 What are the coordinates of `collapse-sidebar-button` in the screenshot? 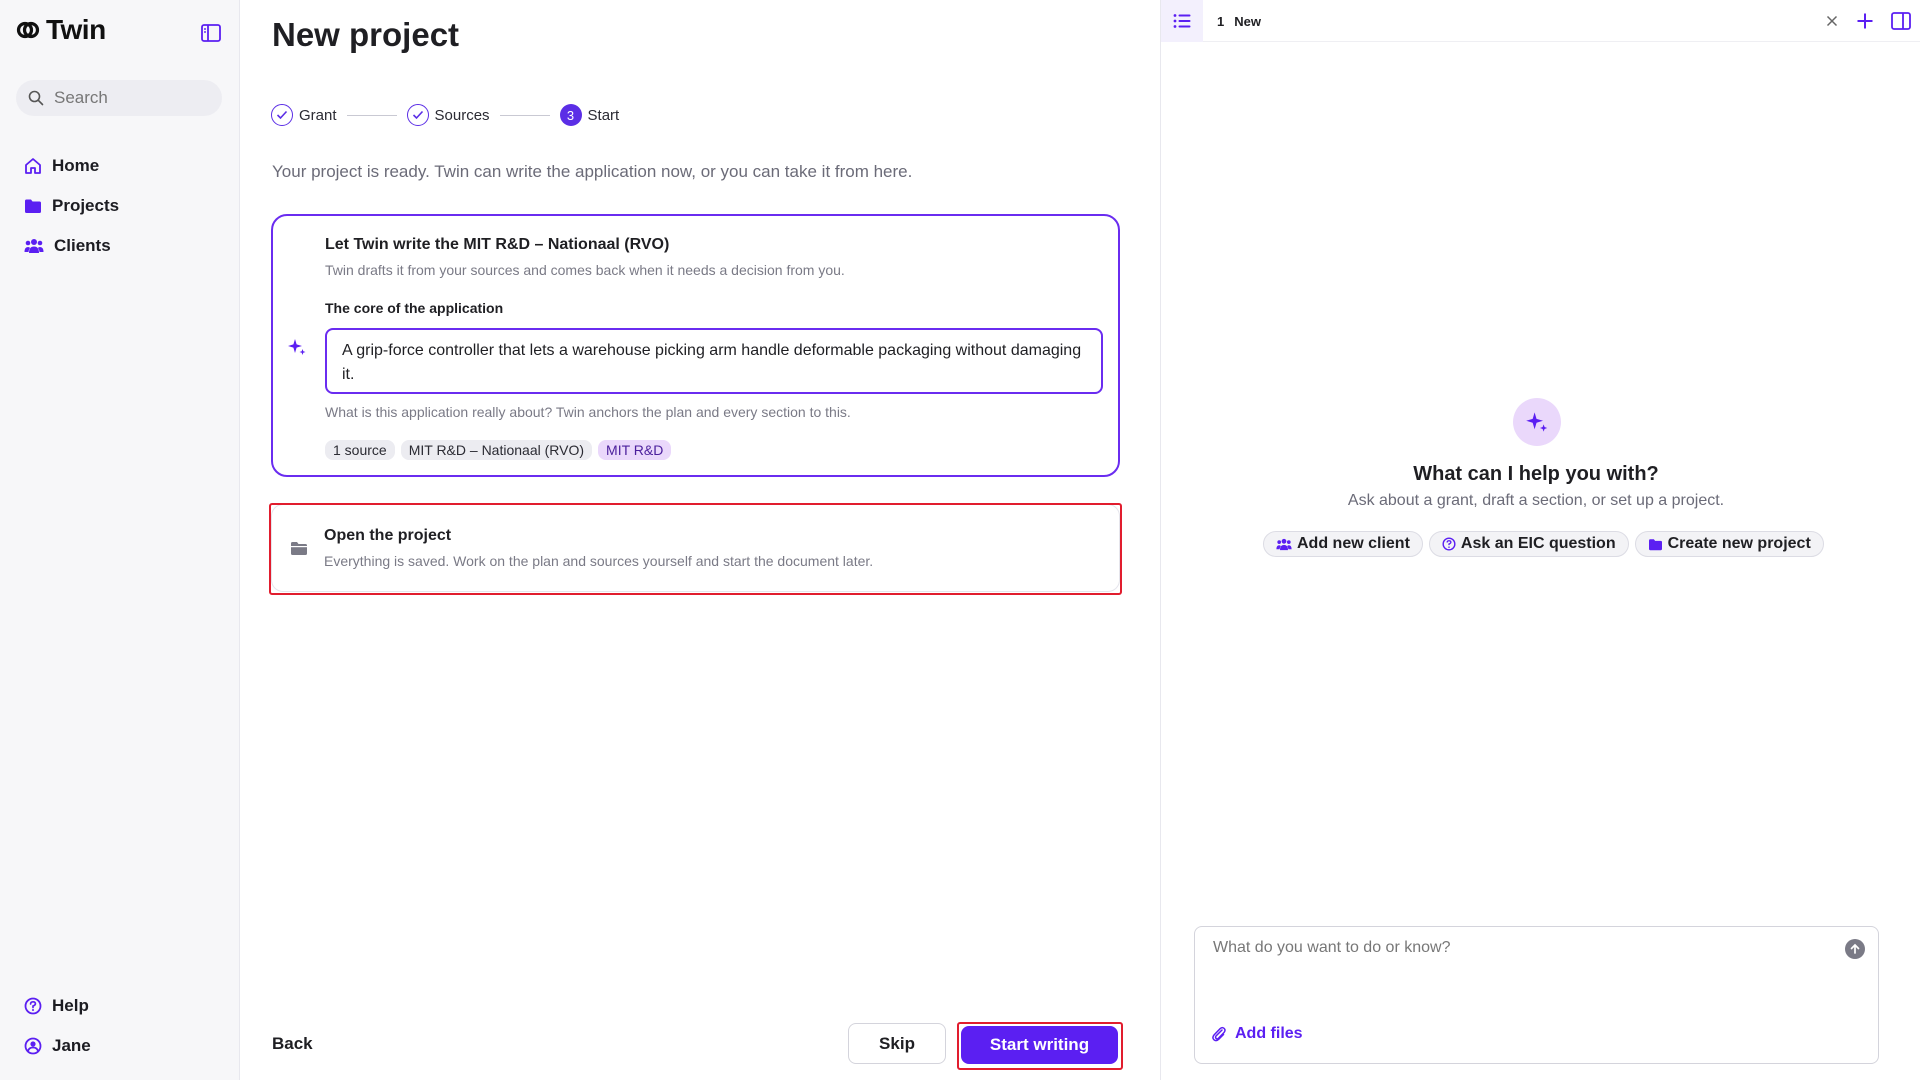 It's located at (211, 33).